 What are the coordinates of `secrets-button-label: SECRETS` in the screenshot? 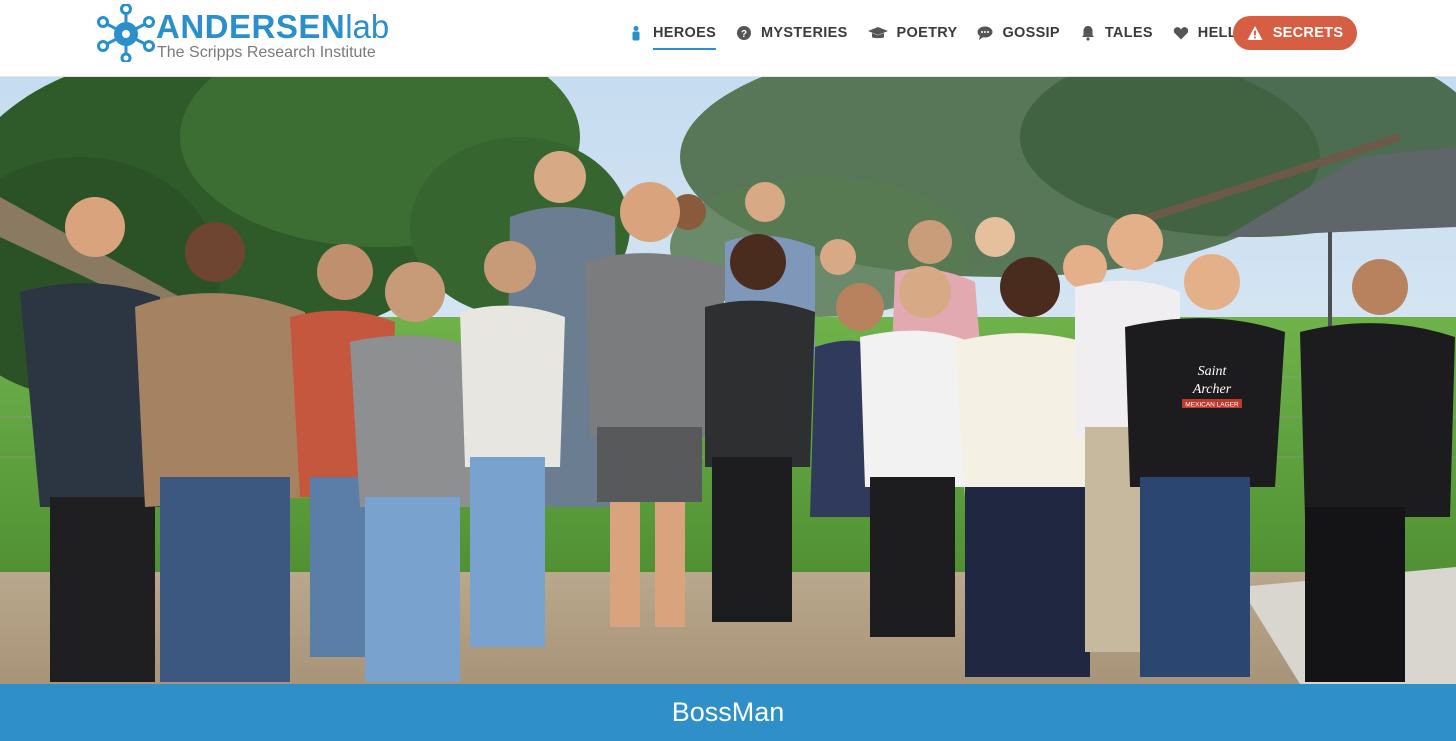 It's located at (1308, 33).